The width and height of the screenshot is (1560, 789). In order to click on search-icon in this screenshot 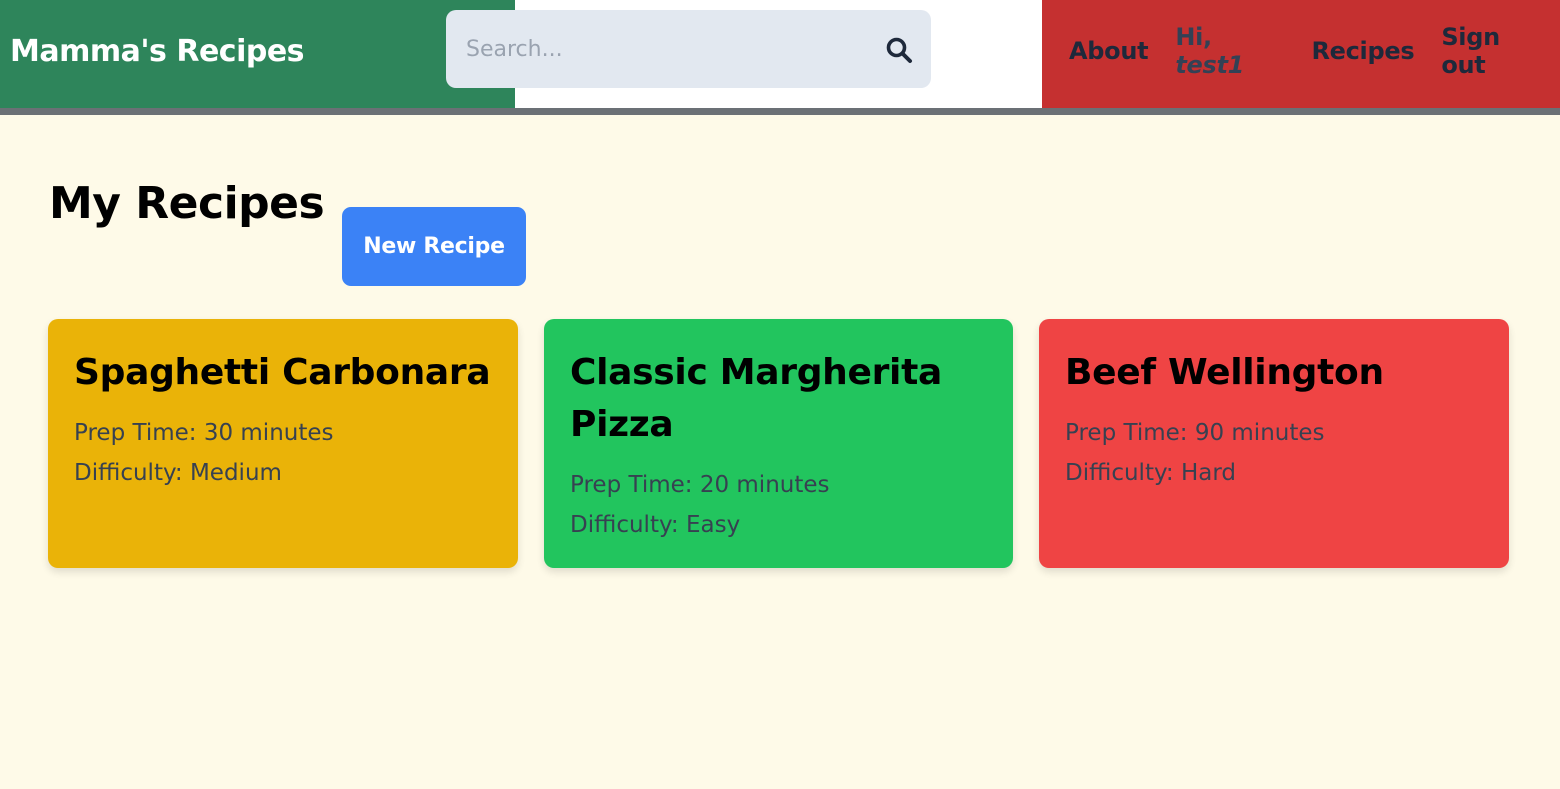, I will do `click(899, 50)`.